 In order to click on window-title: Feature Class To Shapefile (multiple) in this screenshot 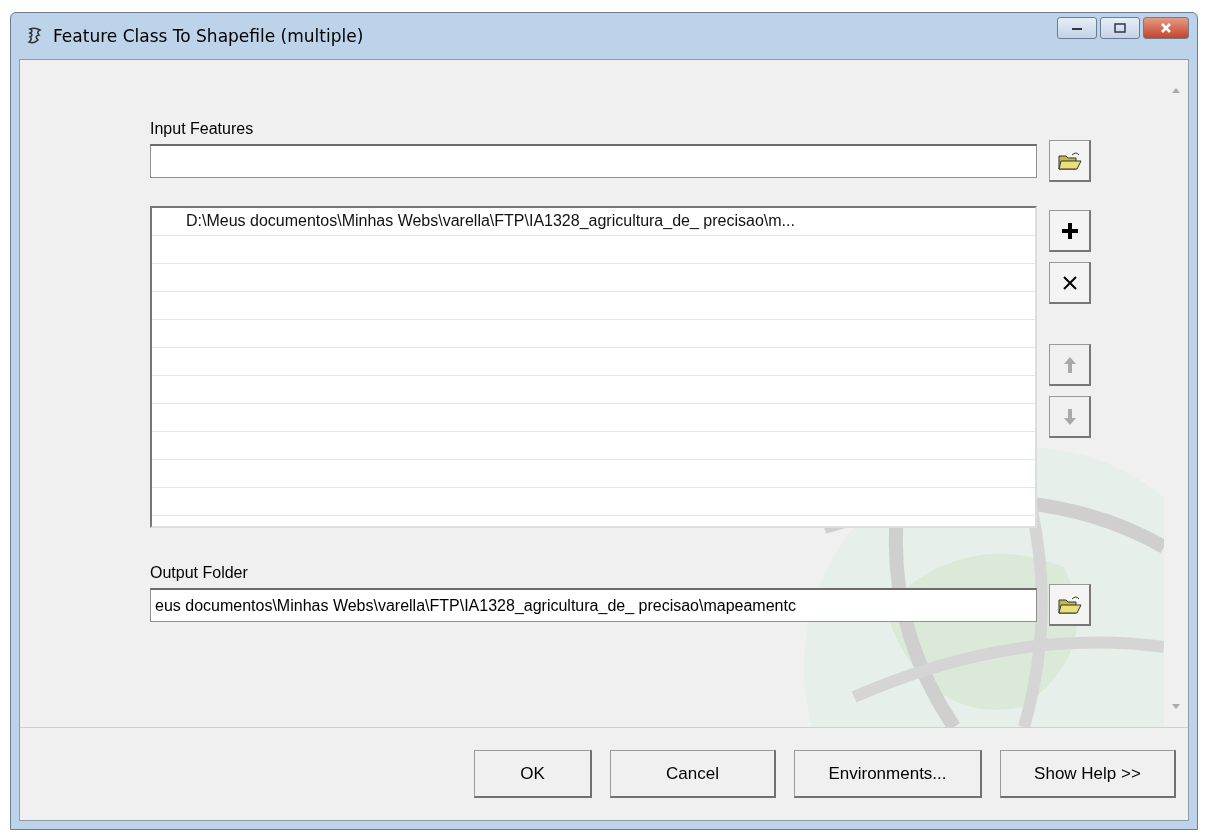, I will do `click(208, 36)`.